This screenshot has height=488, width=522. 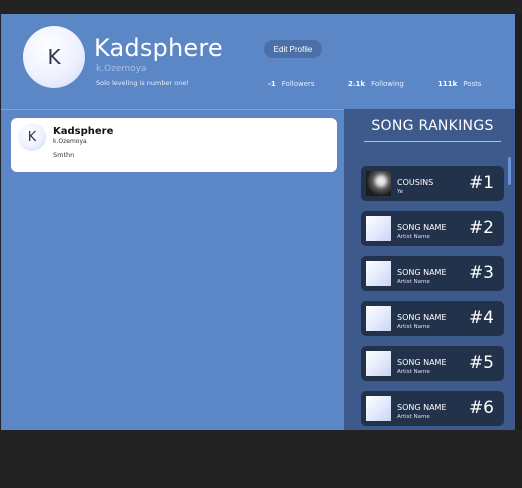 What do you see at coordinates (481, 363) in the screenshot?
I see `rank-number: #5` at bounding box center [481, 363].